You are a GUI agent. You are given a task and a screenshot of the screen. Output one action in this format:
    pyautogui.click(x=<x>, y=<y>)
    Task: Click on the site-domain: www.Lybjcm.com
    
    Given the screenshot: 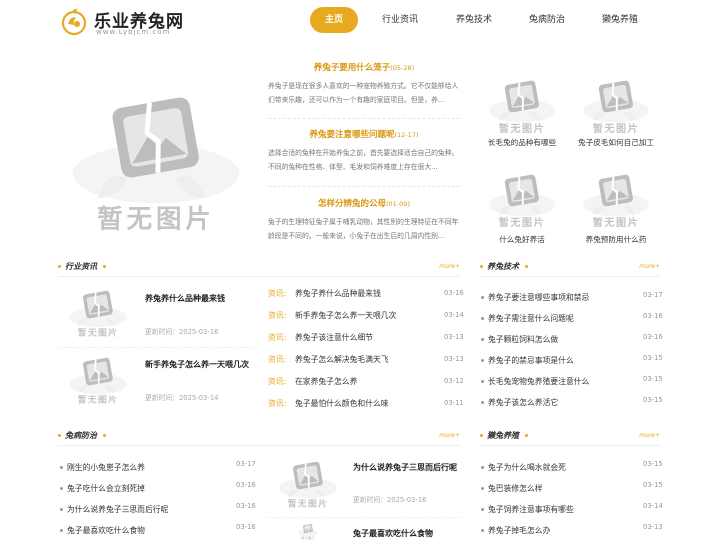 What is the action you would take?
    pyautogui.click(x=133, y=32)
    